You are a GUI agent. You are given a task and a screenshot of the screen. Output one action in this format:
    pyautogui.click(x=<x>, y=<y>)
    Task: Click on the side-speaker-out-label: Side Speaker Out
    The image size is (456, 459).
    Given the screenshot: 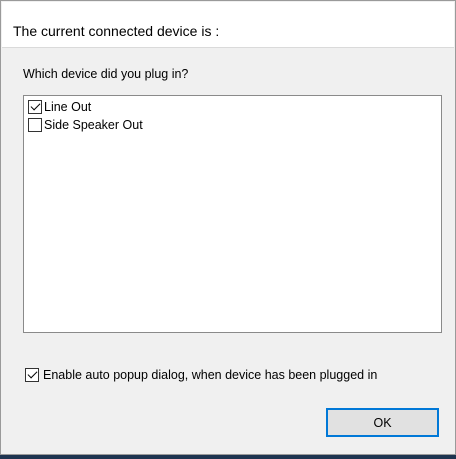 What is the action you would take?
    pyautogui.click(x=93, y=125)
    